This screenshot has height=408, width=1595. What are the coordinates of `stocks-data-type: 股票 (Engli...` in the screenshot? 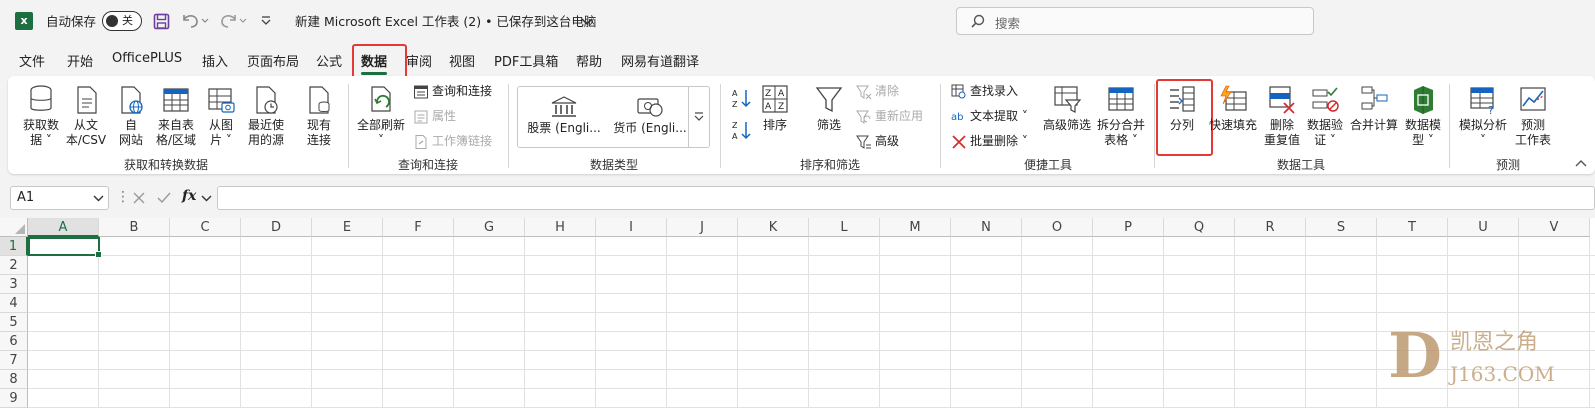 It's located at (564, 115).